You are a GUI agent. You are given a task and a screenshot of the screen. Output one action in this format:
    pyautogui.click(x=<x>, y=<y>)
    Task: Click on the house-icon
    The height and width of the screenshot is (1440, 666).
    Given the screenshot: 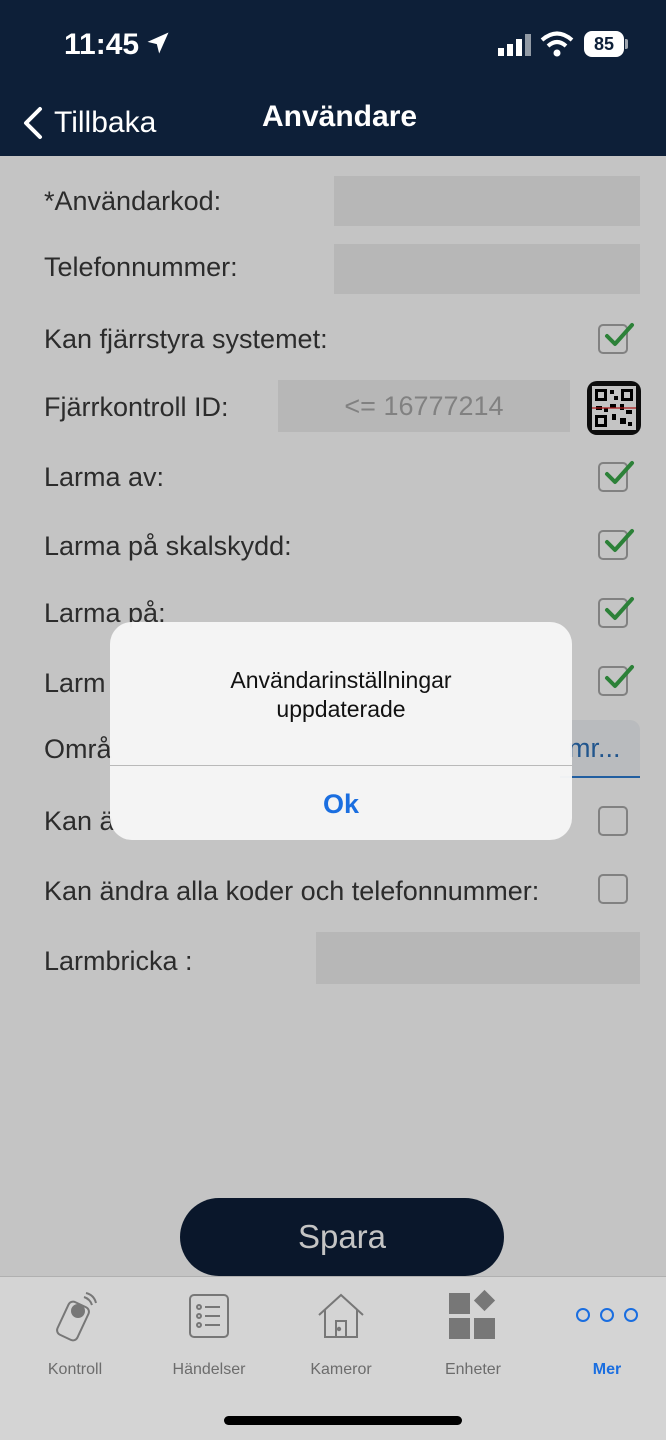 What is the action you would take?
    pyautogui.click(x=341, y=1315)
    